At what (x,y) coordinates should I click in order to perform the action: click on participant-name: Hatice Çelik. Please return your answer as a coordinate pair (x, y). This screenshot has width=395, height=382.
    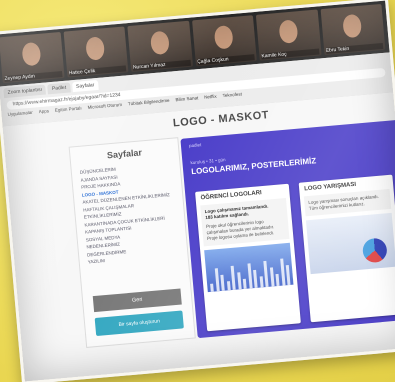
    Looking at the image, I should click on (97, 71).